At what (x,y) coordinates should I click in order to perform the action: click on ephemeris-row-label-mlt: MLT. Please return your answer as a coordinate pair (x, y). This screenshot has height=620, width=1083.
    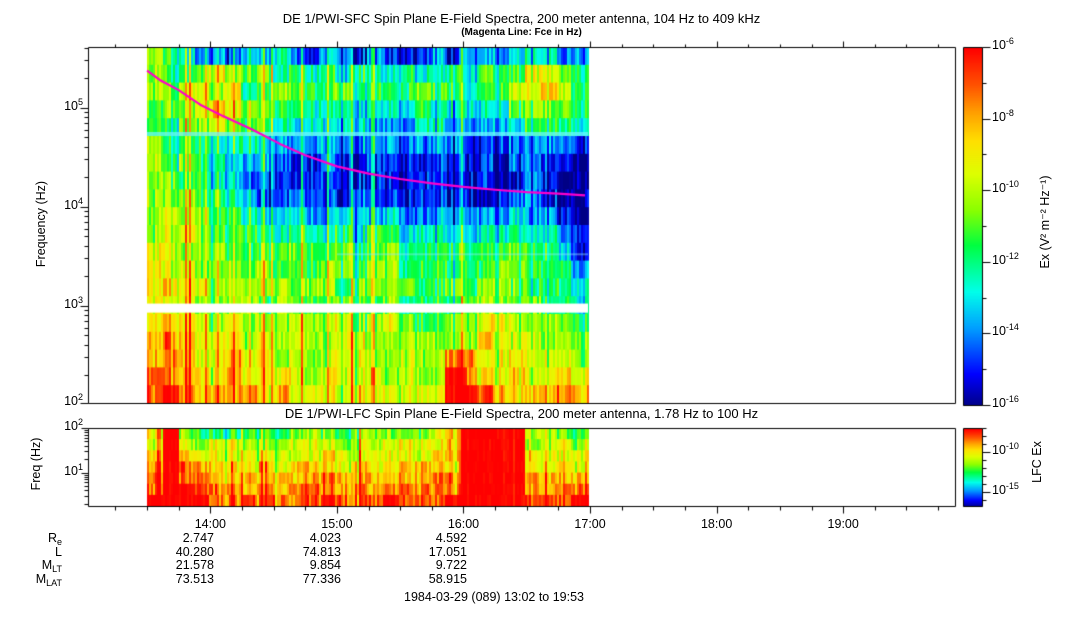
    Looking at the image, I should click on (51, 566).